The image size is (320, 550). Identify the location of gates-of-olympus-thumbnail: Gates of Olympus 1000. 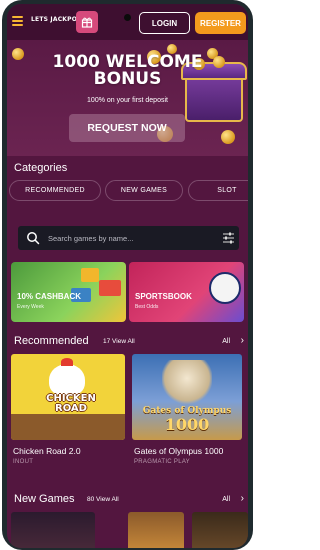
(187, 397).